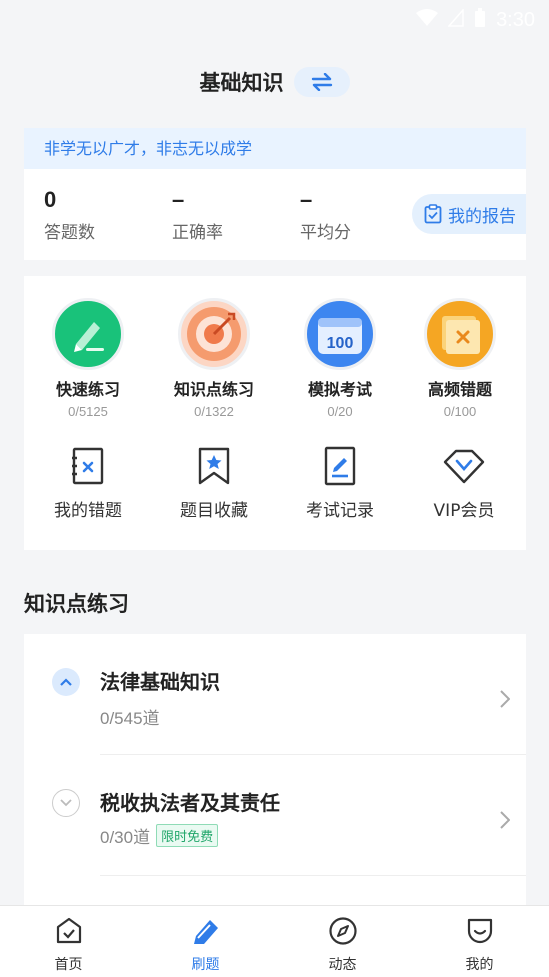 Image resolution: width=549 pixels, height=977 pixels. Describe the element at coordinates (214, 334) in the screenshot. I see `target-icon` at that location.